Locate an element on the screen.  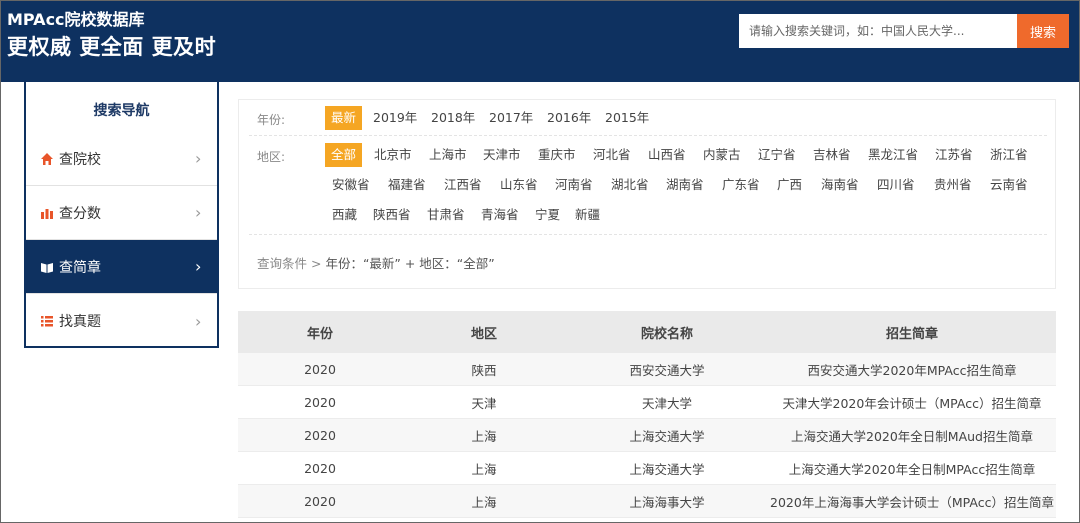
cell-region: 天津 is located at coordinates (484, 403).